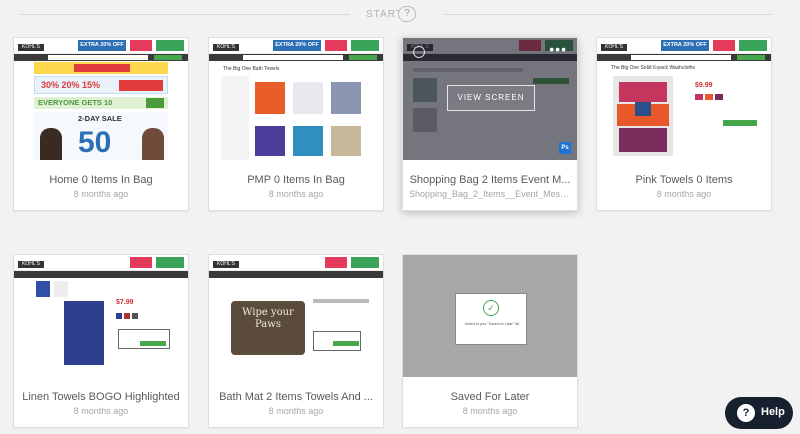 The image size is (800, 434). I want to click on price-label: $7.99, so click(125, 302).